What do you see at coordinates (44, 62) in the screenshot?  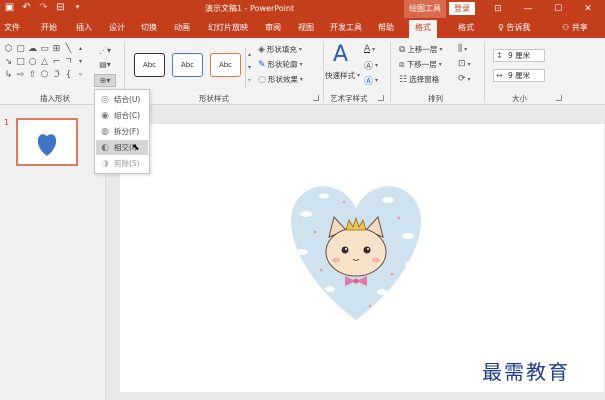 I see `shape-triangle-icon: △` at bounding box center [44, 62].